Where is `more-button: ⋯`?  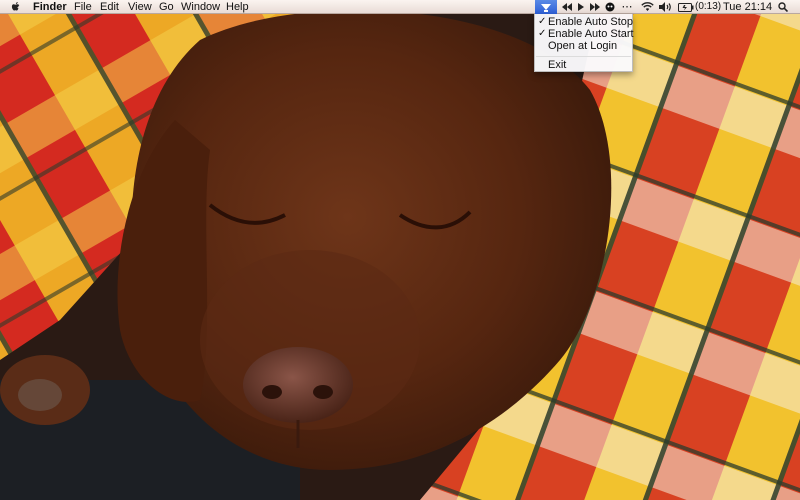 more-button: ⋯ is located at coordinates (627, 7).